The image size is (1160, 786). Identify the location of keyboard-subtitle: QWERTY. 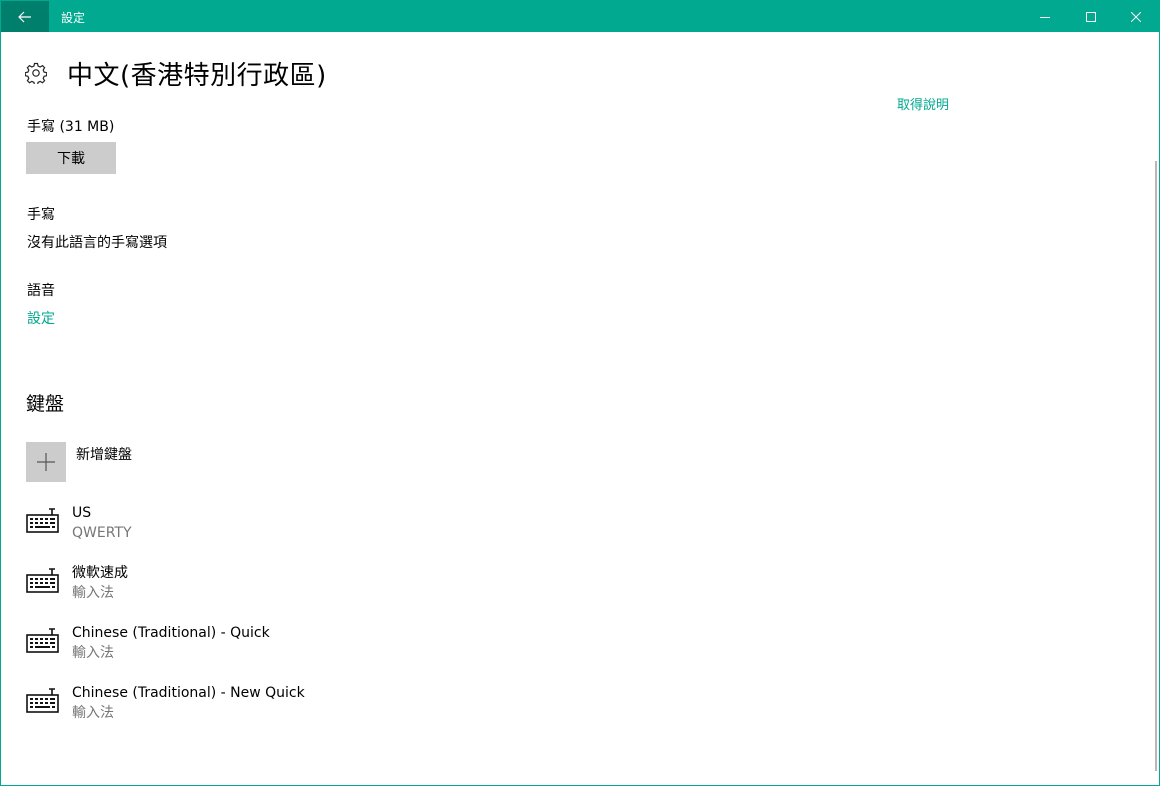
(102, 533).